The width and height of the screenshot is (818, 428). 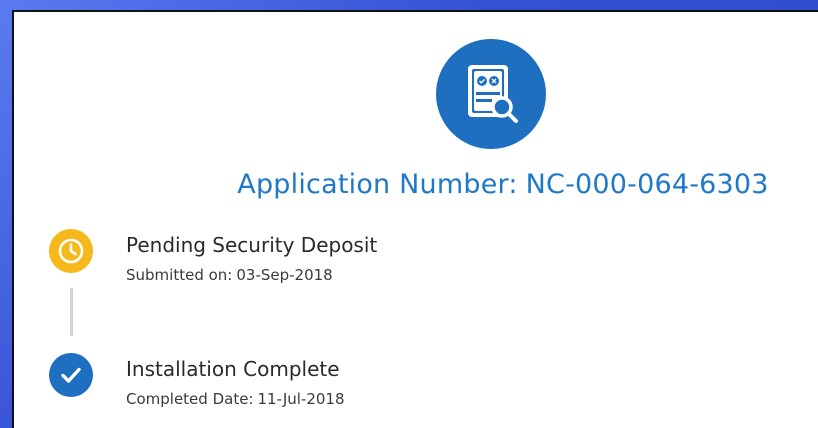 What do you see at coordinates (377, 184) in the screenshot?
I see `application-number-label: Application Number:` at bounding box center [377, 184].